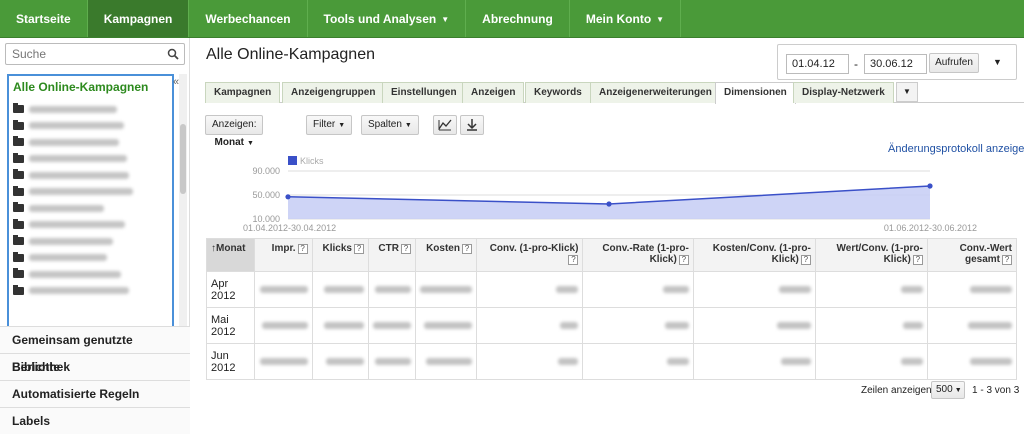 Image resolution: width=1024 pixels, height=435 pixels. What do you see at coordinates (230, 255) in the screenshot?
I see `column-header: ↑Monat` at bounding box center [230, 255].